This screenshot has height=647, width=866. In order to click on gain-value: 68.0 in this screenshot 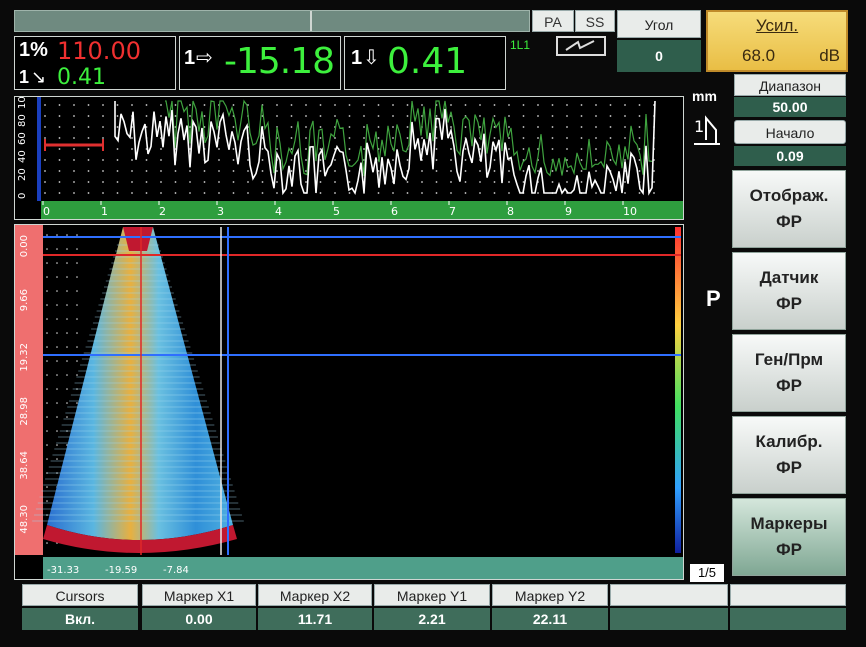, I will do `click(759, 55)`.